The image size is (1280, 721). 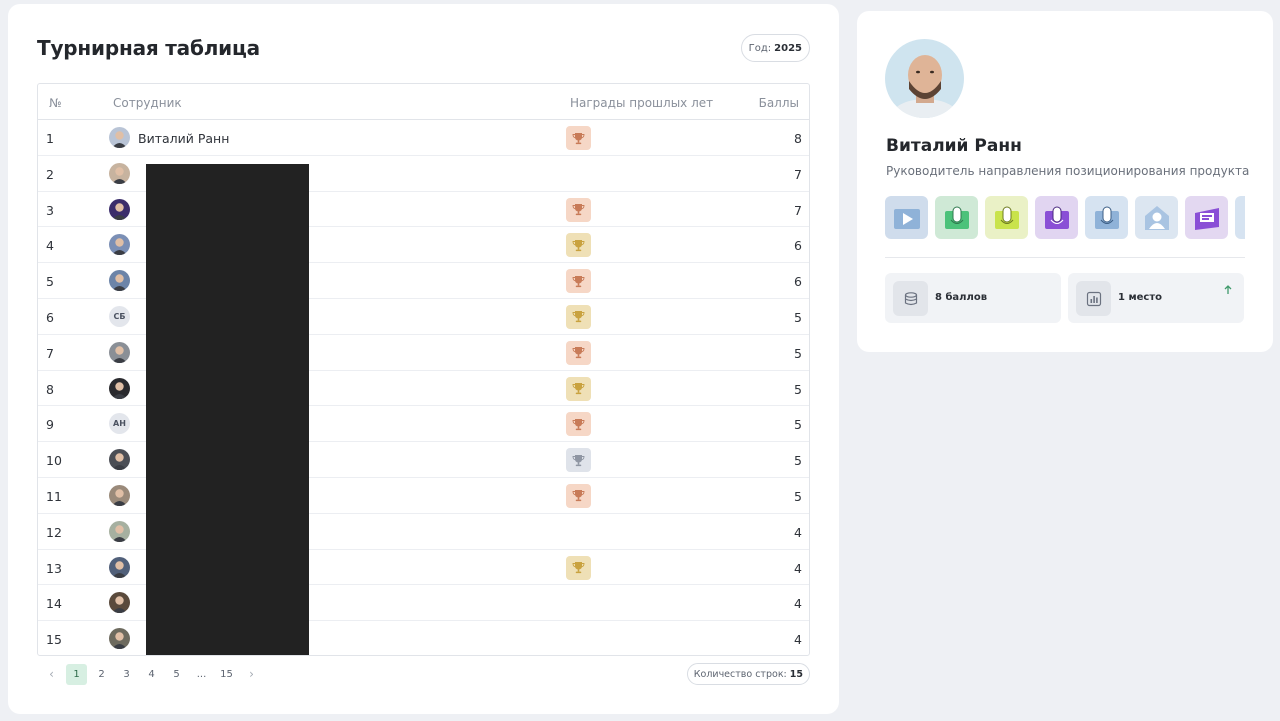 I want to click on page-list: 1 2 3 4 5... 15, so click(x=151, y=674).